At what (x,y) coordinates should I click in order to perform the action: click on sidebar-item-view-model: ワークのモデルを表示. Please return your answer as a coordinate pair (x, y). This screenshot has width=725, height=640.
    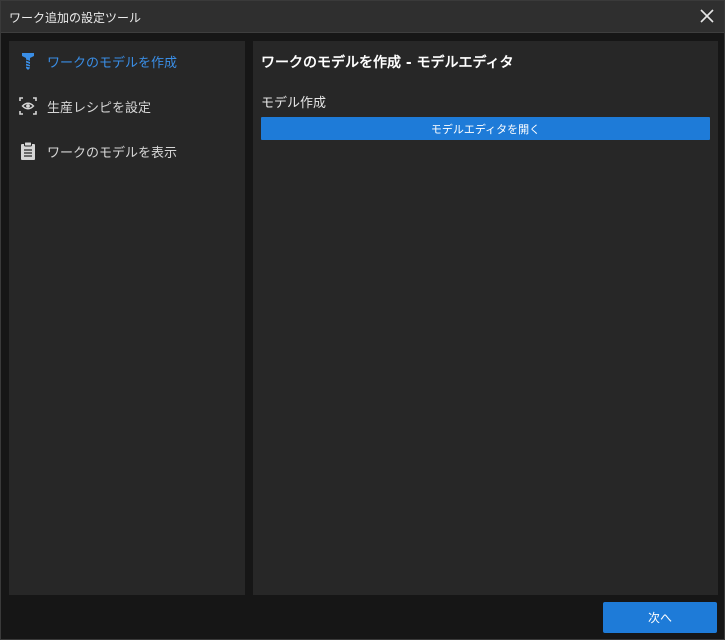
    Looking at the image, I should click on (127, 151).